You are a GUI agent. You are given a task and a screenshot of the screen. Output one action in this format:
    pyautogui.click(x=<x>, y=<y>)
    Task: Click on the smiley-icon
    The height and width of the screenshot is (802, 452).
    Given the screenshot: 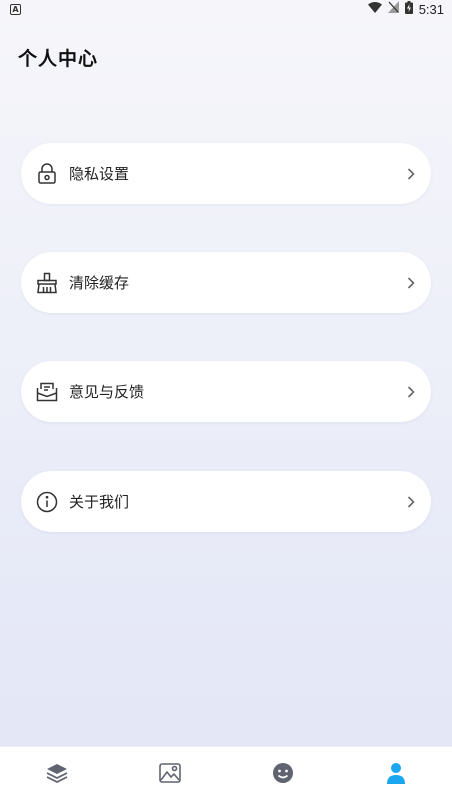 What is the action you would take?
    pyautogui.click(x=283, y=775)
    